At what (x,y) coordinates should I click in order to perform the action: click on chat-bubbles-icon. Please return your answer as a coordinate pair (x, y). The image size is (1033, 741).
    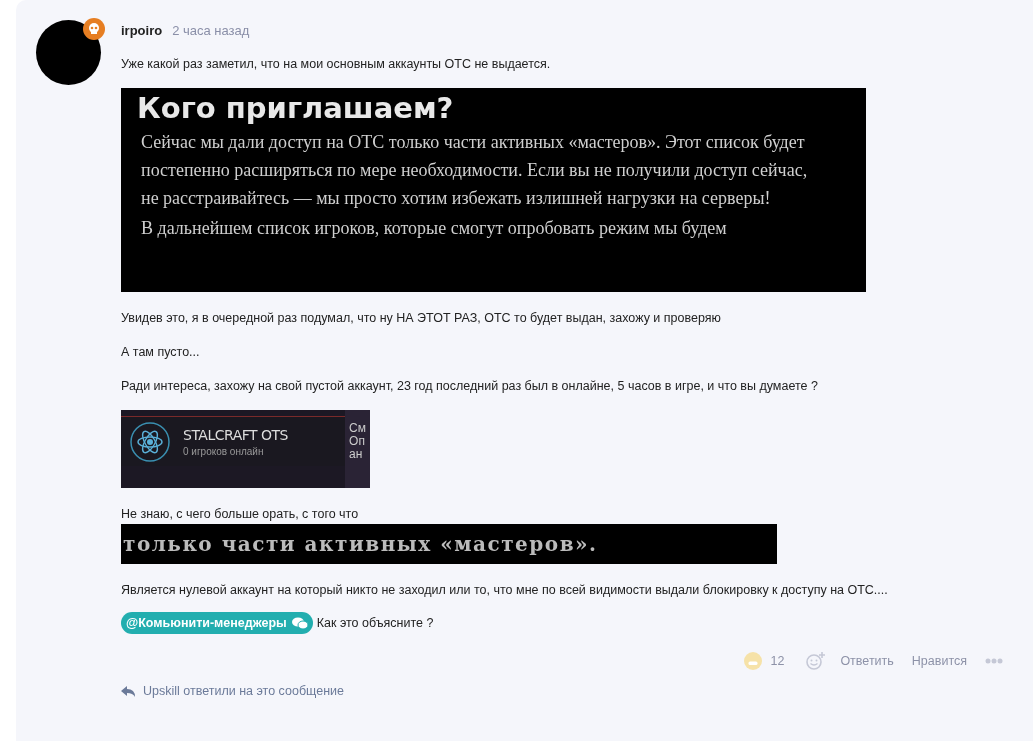
    Looking at the image, I should click on (299, 623).